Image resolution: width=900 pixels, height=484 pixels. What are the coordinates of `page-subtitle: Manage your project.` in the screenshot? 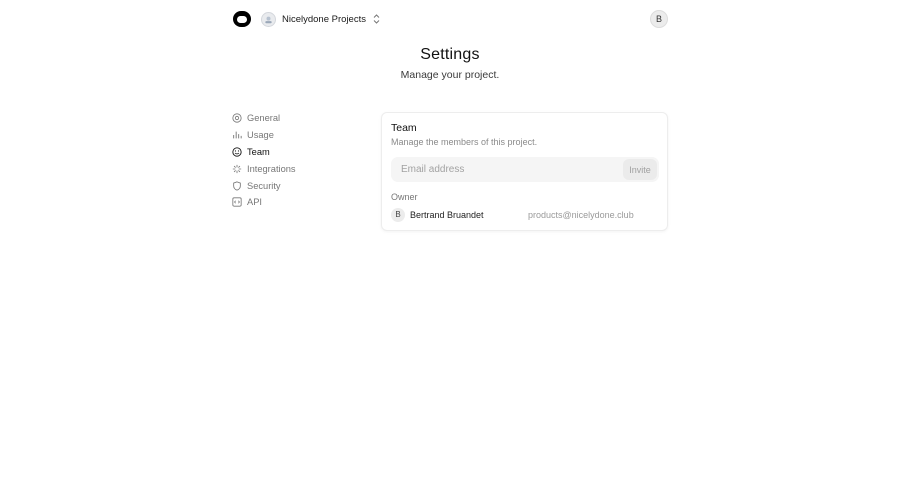 It's located at (450, 75).